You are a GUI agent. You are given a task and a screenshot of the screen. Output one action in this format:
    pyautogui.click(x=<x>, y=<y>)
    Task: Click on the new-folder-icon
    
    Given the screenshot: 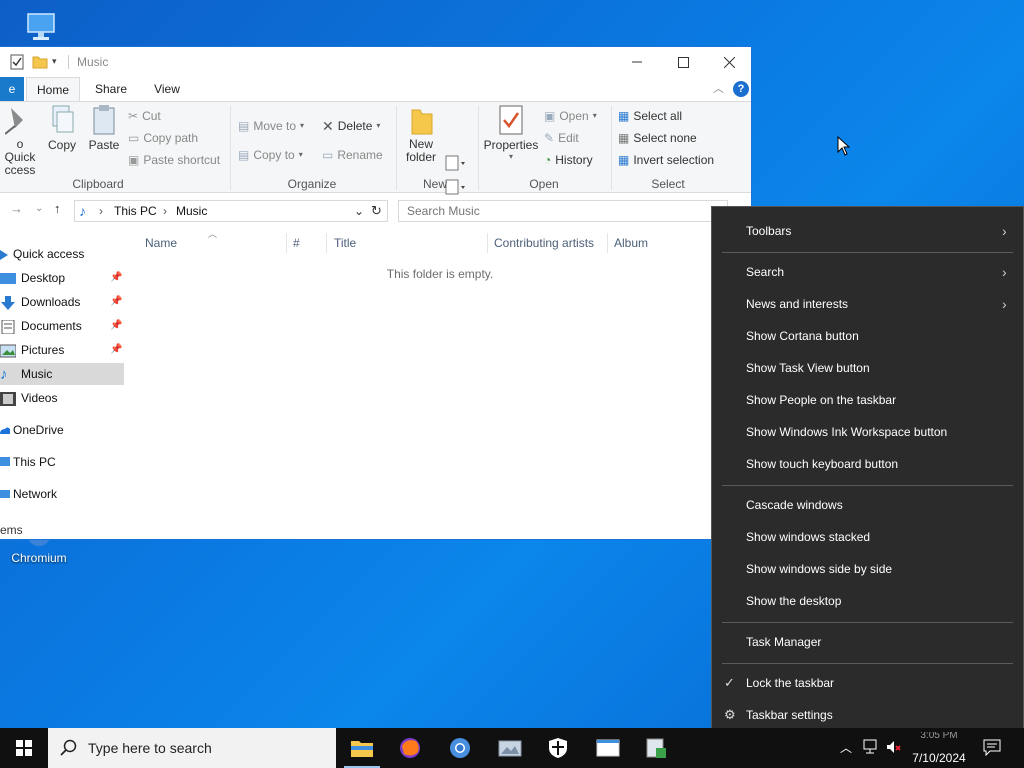 What is the action you would take?
    pyautogui.click(x=422, y=122)
    